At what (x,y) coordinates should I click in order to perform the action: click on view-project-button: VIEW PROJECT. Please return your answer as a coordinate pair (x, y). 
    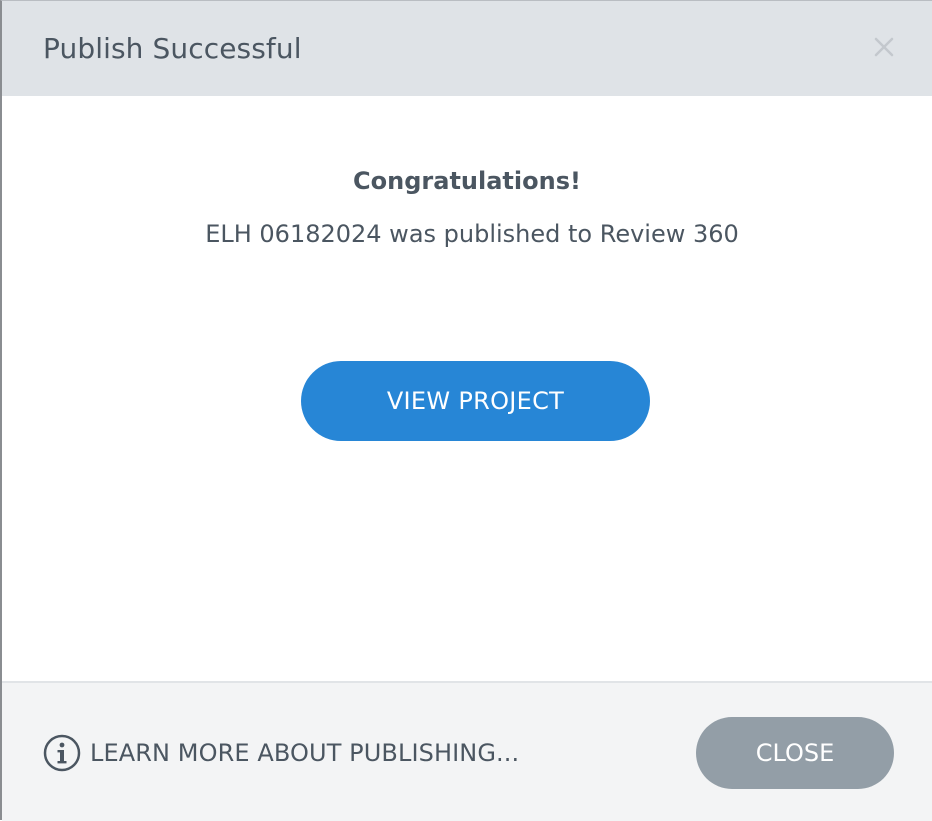
    Looking at the image, I should click on (475, 401).